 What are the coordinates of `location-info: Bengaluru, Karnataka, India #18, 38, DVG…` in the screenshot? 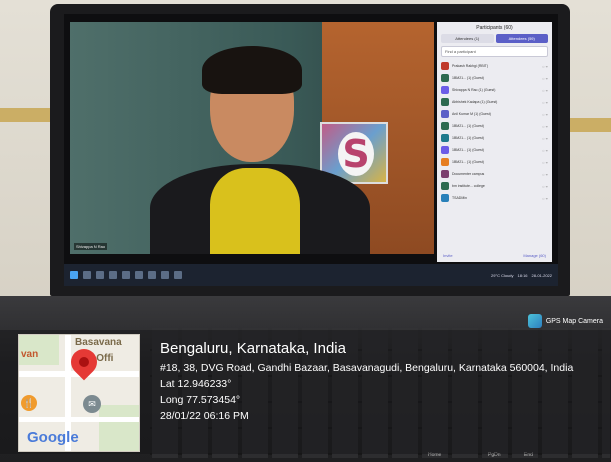 It's located at (380, 382).